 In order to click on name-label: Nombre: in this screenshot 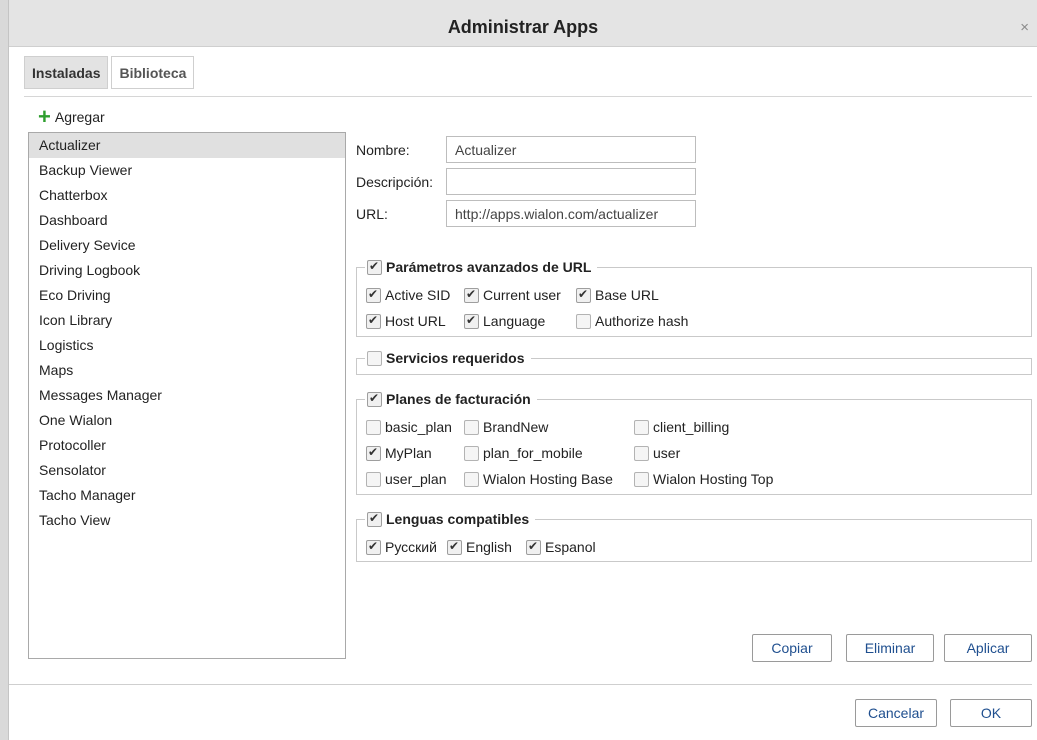, I will do `click(383, 150)`.